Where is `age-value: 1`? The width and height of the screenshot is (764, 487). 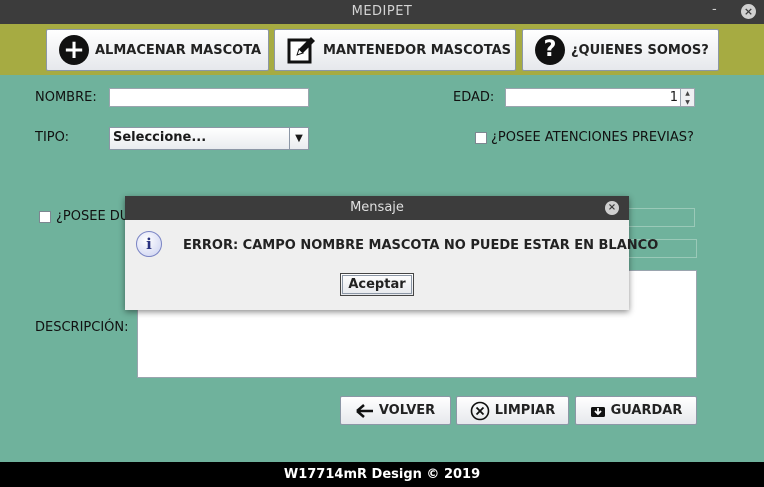 age-value: 1 is located at coordinates (673, 97).